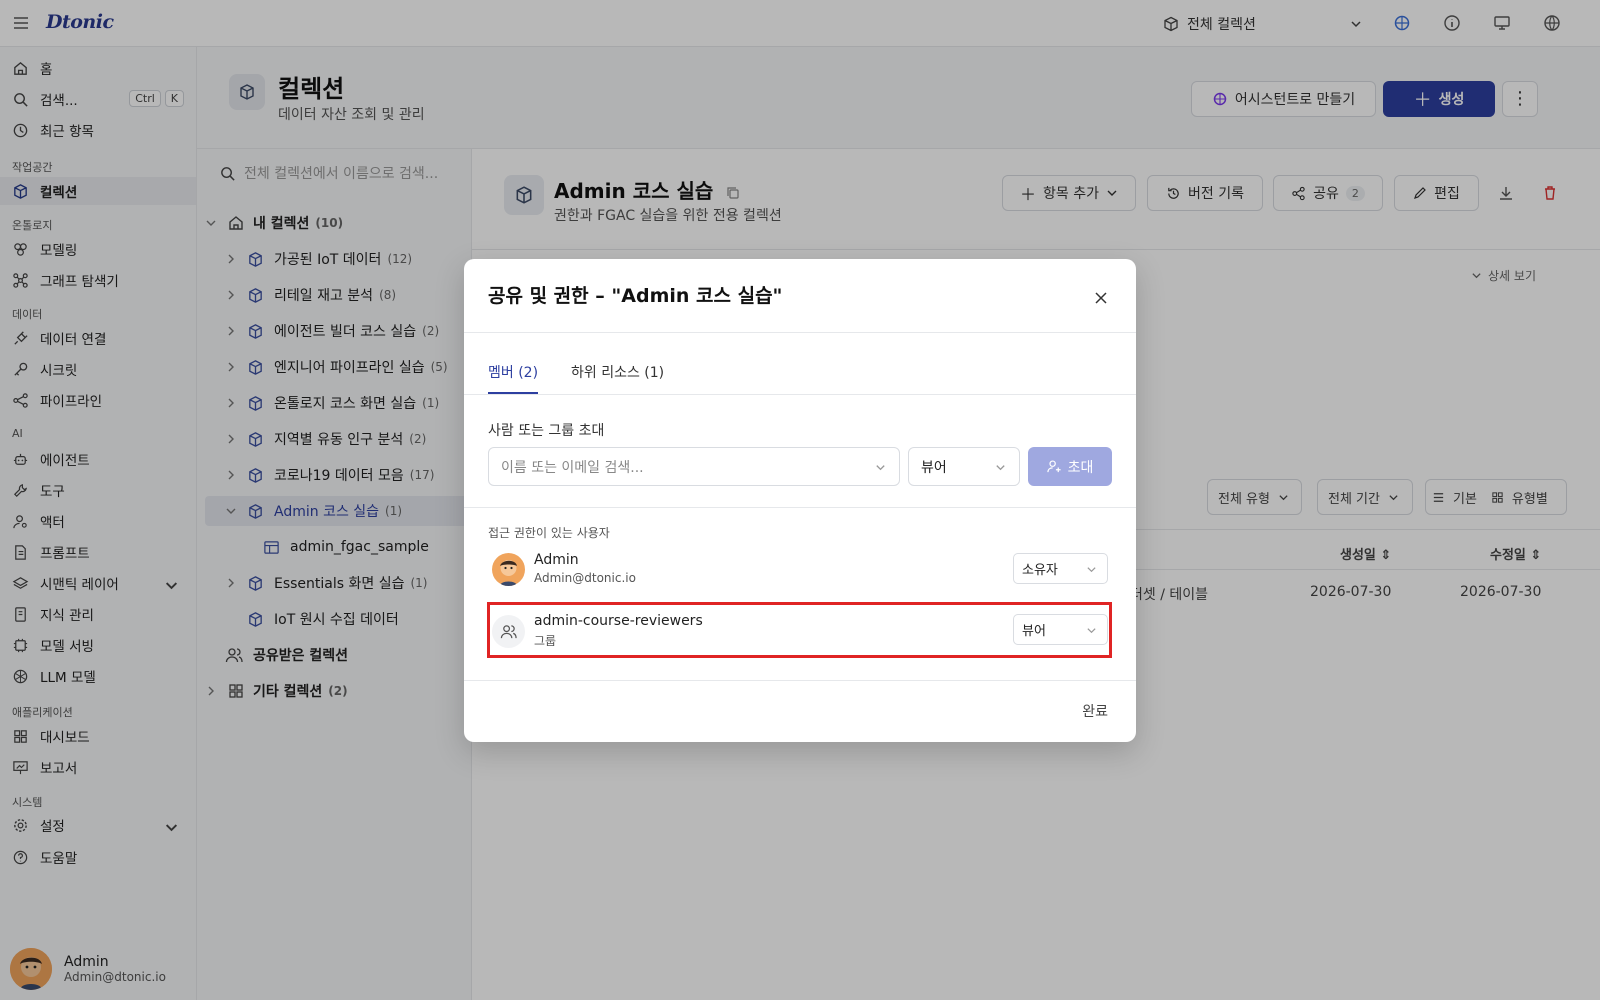 The height and width of the screenshot is (1000, 1600). I want to click on member-type: 그룹, so click(545, 641).